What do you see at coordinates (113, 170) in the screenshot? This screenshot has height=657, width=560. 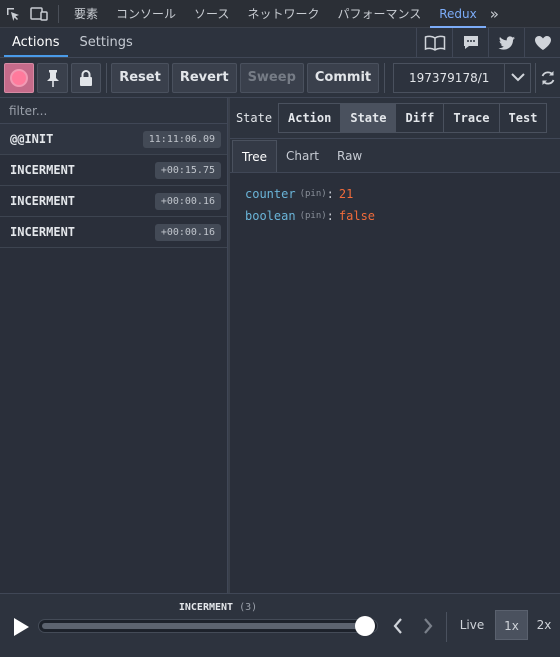 I see `action-row: INCERMENT +00:15.75` at bounding box center [113, 170].